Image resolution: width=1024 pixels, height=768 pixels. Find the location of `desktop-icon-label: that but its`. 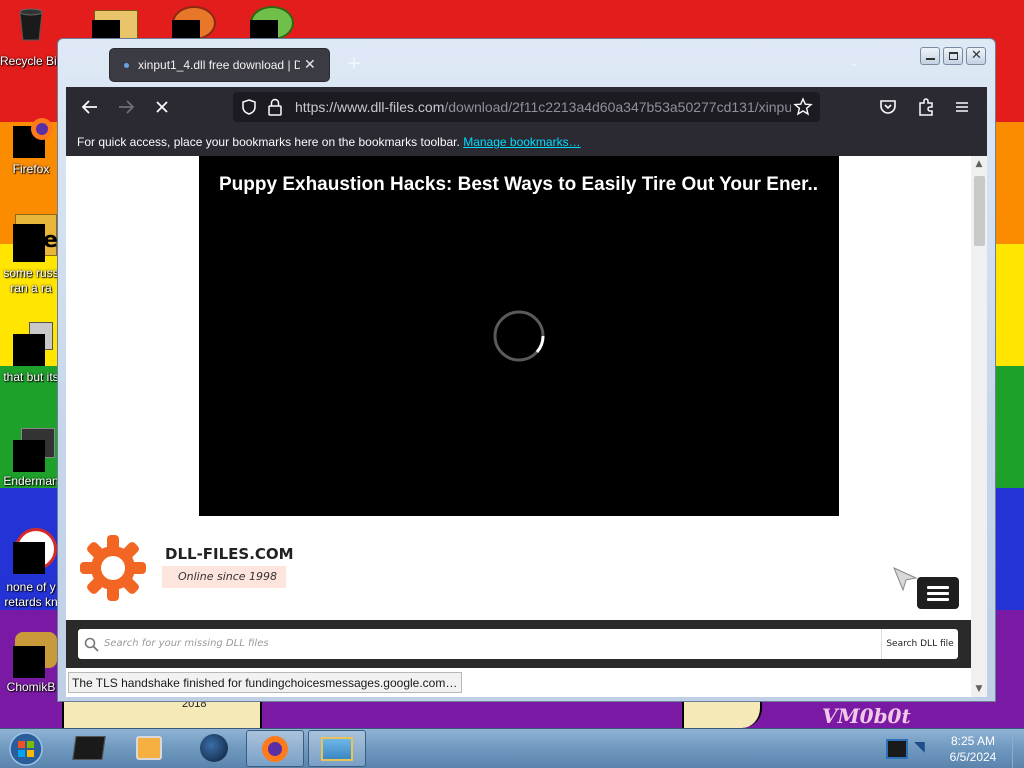

desktop-icon-label: that but its is located at coordinates (31, 377).